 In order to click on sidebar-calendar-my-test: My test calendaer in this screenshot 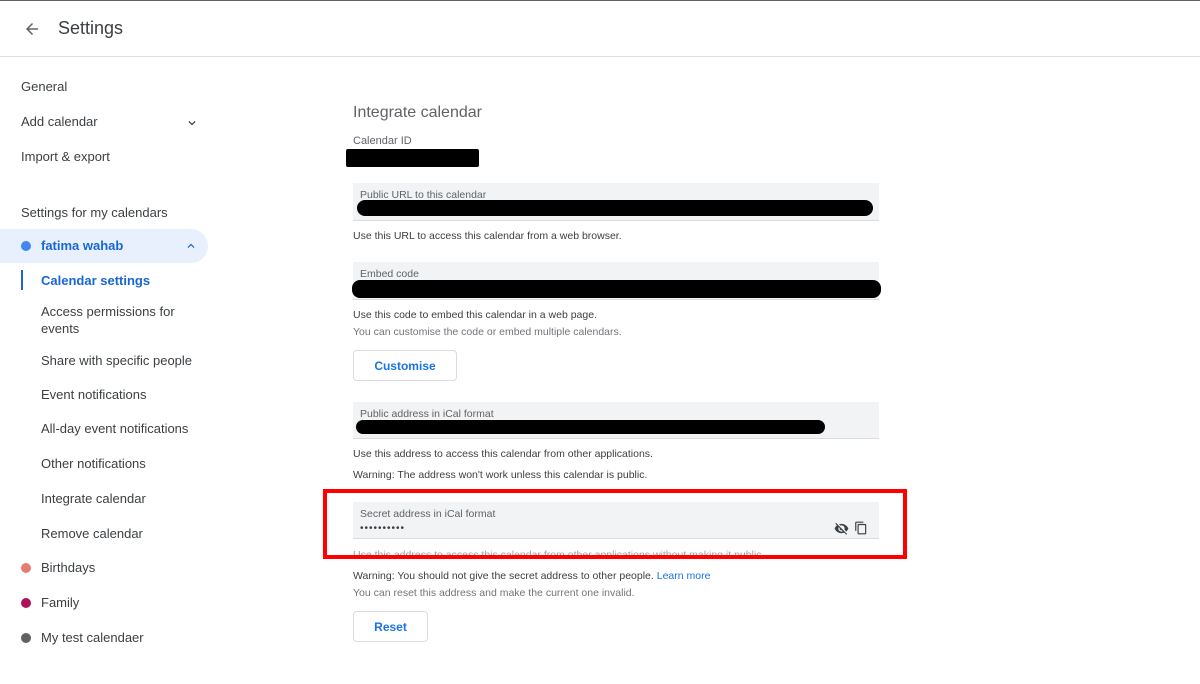, I will do `click(104, 637)`.